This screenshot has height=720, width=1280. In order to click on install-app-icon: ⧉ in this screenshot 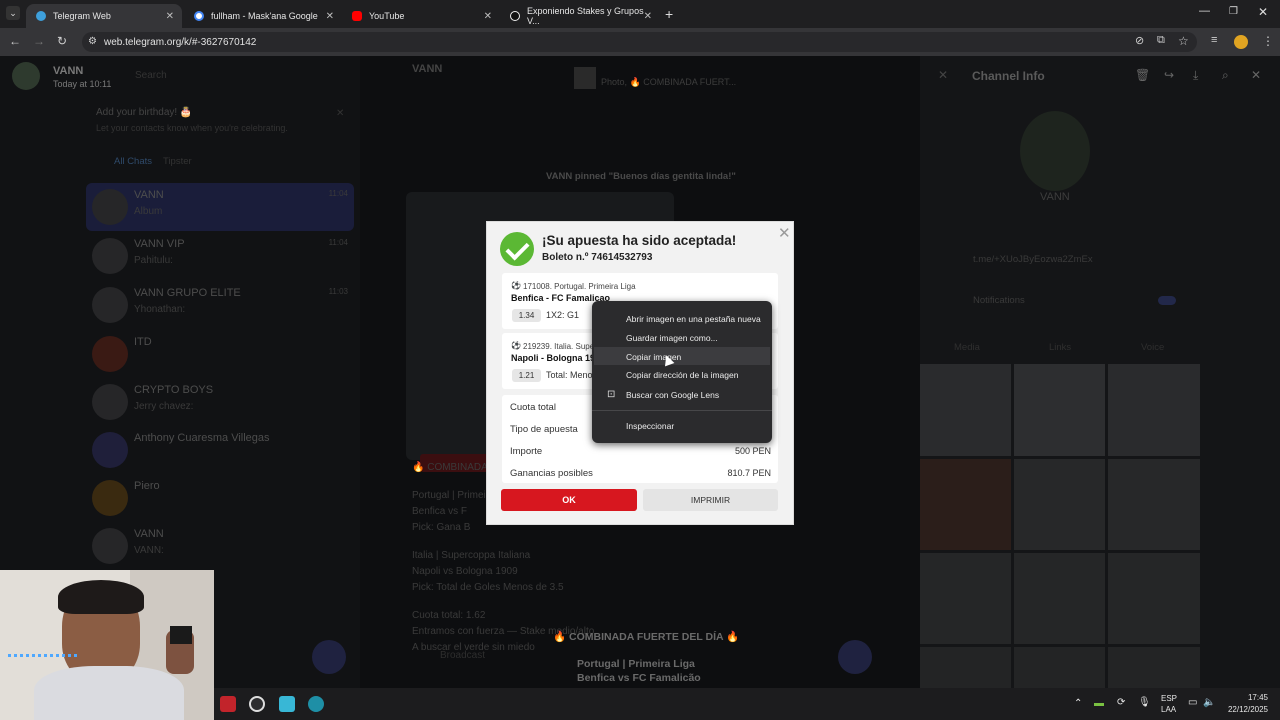, I will do `click(1161, 40)`.